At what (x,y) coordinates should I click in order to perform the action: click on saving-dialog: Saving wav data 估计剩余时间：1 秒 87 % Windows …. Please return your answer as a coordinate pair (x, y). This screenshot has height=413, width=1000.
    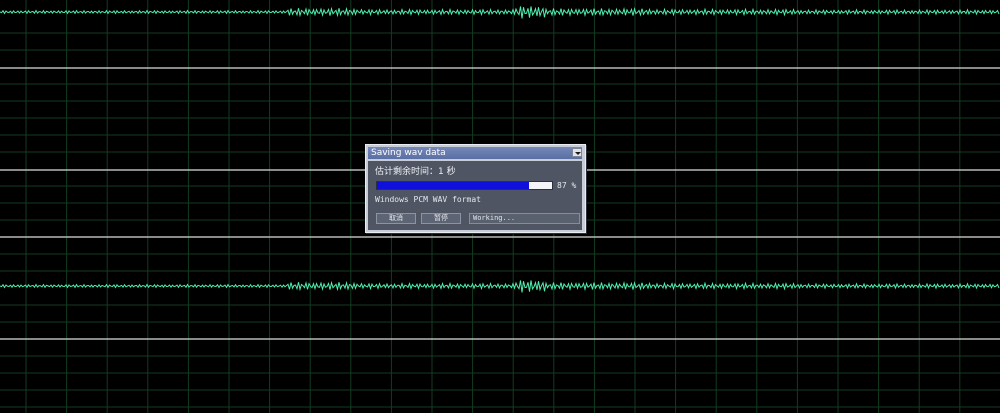
    Looking at the image, I should click on (475, 188).